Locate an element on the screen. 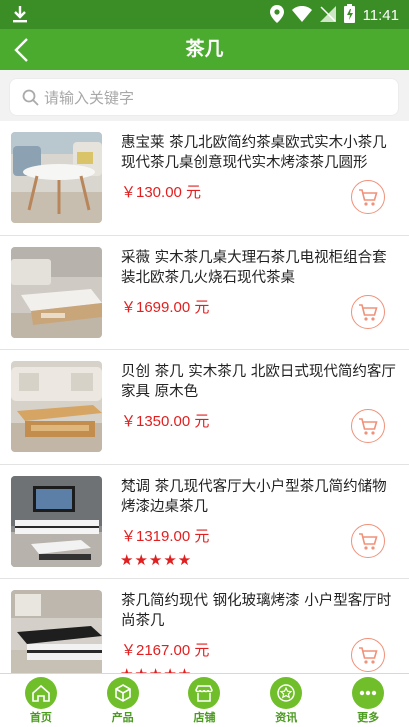 The width and height of the screenshot is (409, 727). bottom-tab-bar: 首页 产品 店铺 资讯 更多 is located at coordinates (204, 700).